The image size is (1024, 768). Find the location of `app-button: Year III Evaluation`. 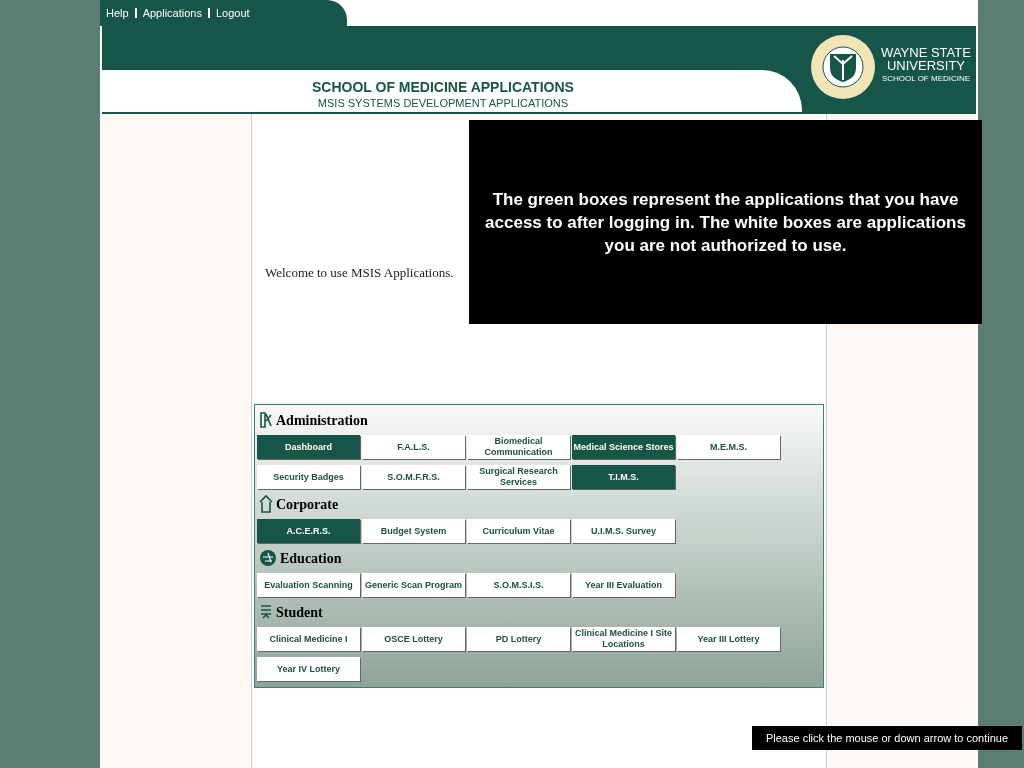

app-button: Year III Evaluation is located at coordinates (623, 585).